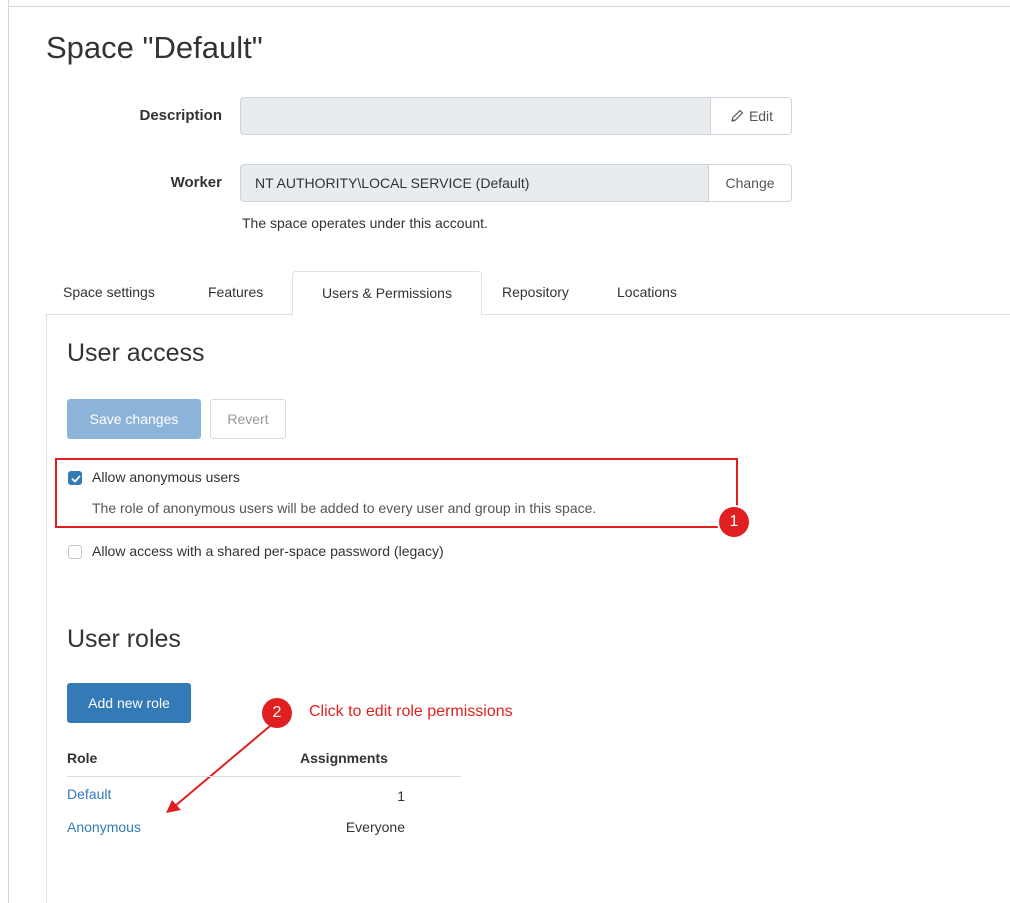  What do you see at coordinates (375, 827) in the screenshot?
I see `assignments-anonymous: Everyone` at bounding box center [375, 827].